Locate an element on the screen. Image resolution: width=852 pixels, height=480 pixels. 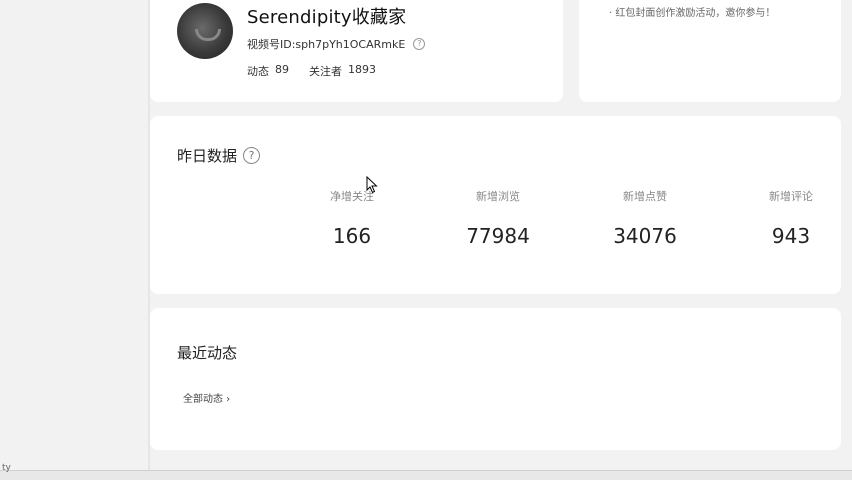
metric-label: 新增评论 is located at coordinates (791, 196).